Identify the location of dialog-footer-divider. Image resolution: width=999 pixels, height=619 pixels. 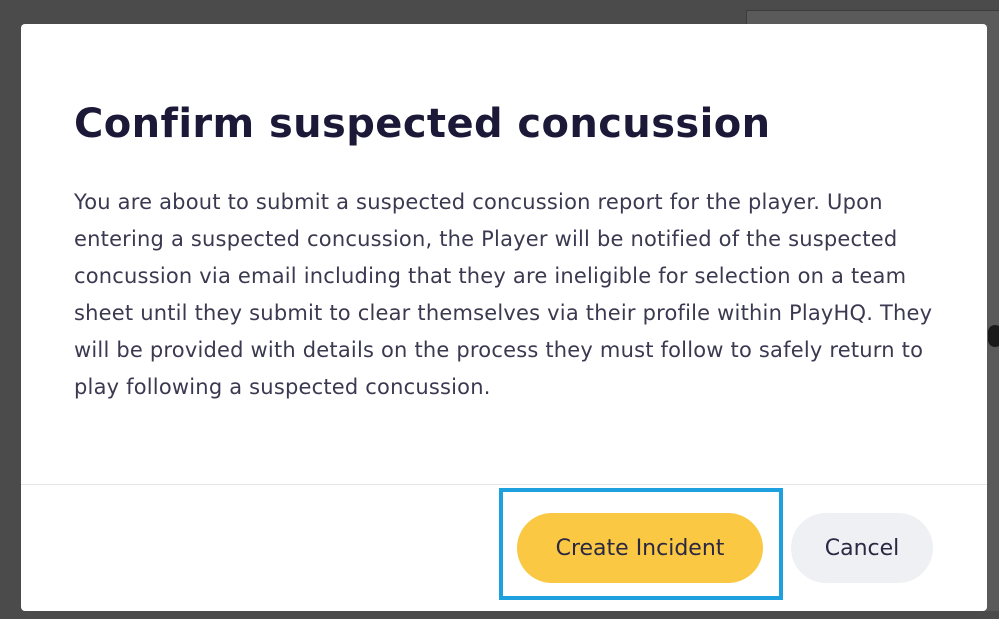
(504, 484).